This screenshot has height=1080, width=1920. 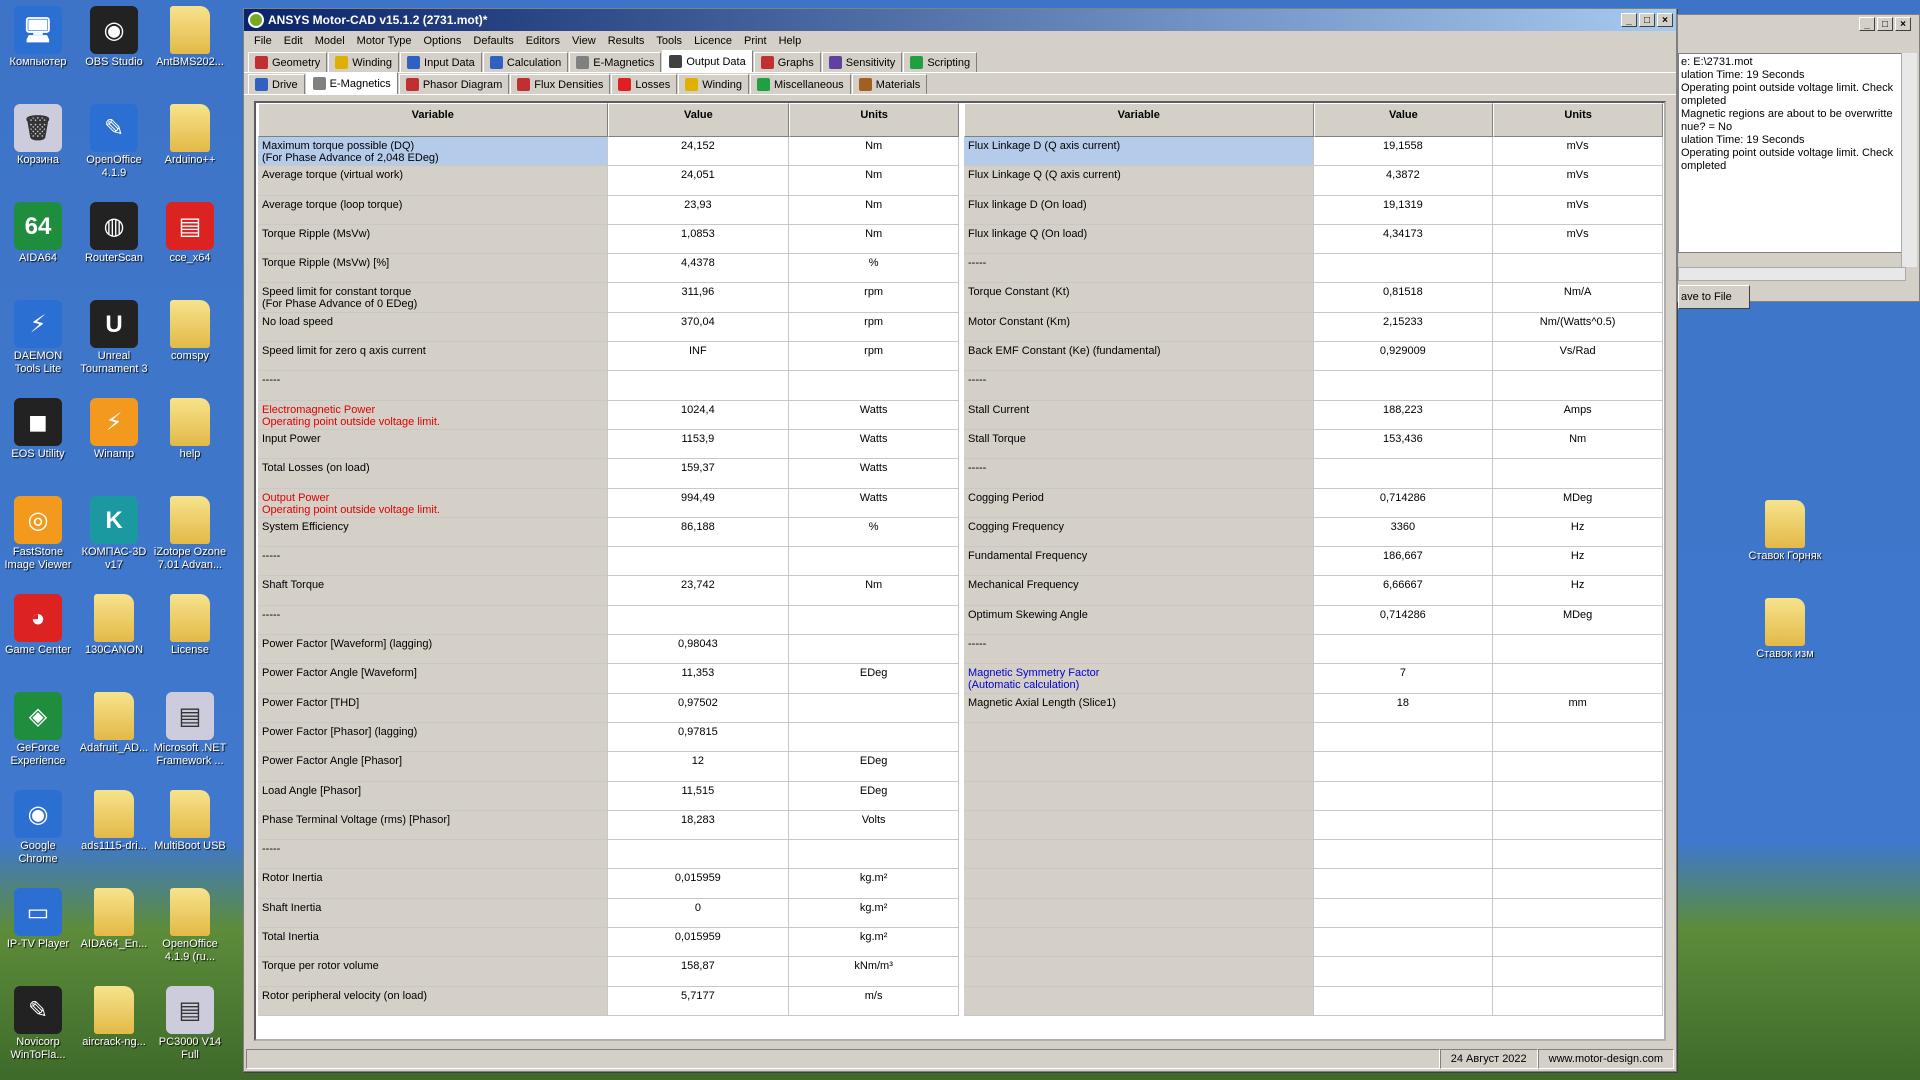 I want to click on desktop-icon: Arduino++, so click(x=190, y=133).